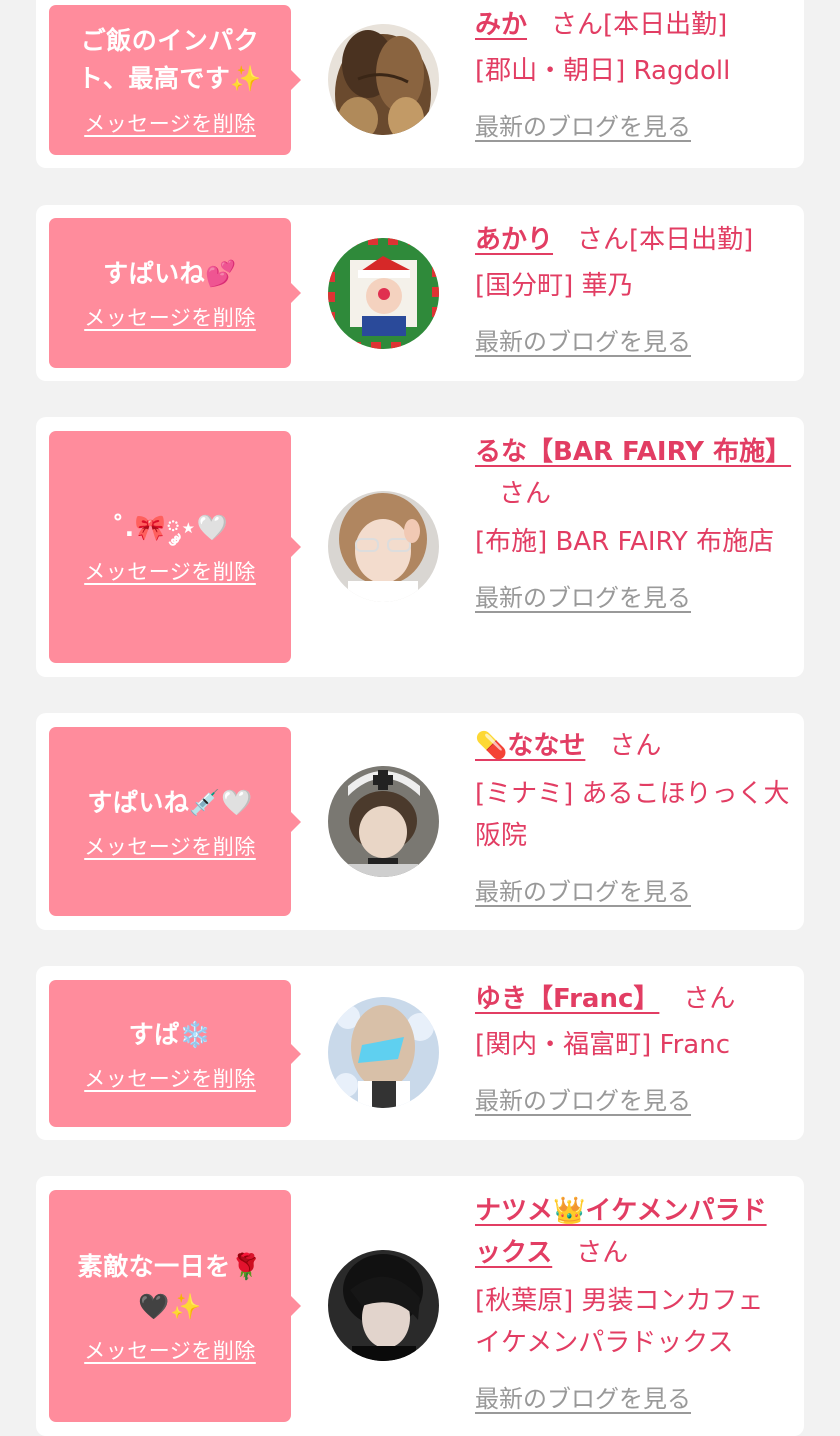  Describe the element at coordinates (501, 25) in the screenshot. I see `cast-name-link: みか` at that location.